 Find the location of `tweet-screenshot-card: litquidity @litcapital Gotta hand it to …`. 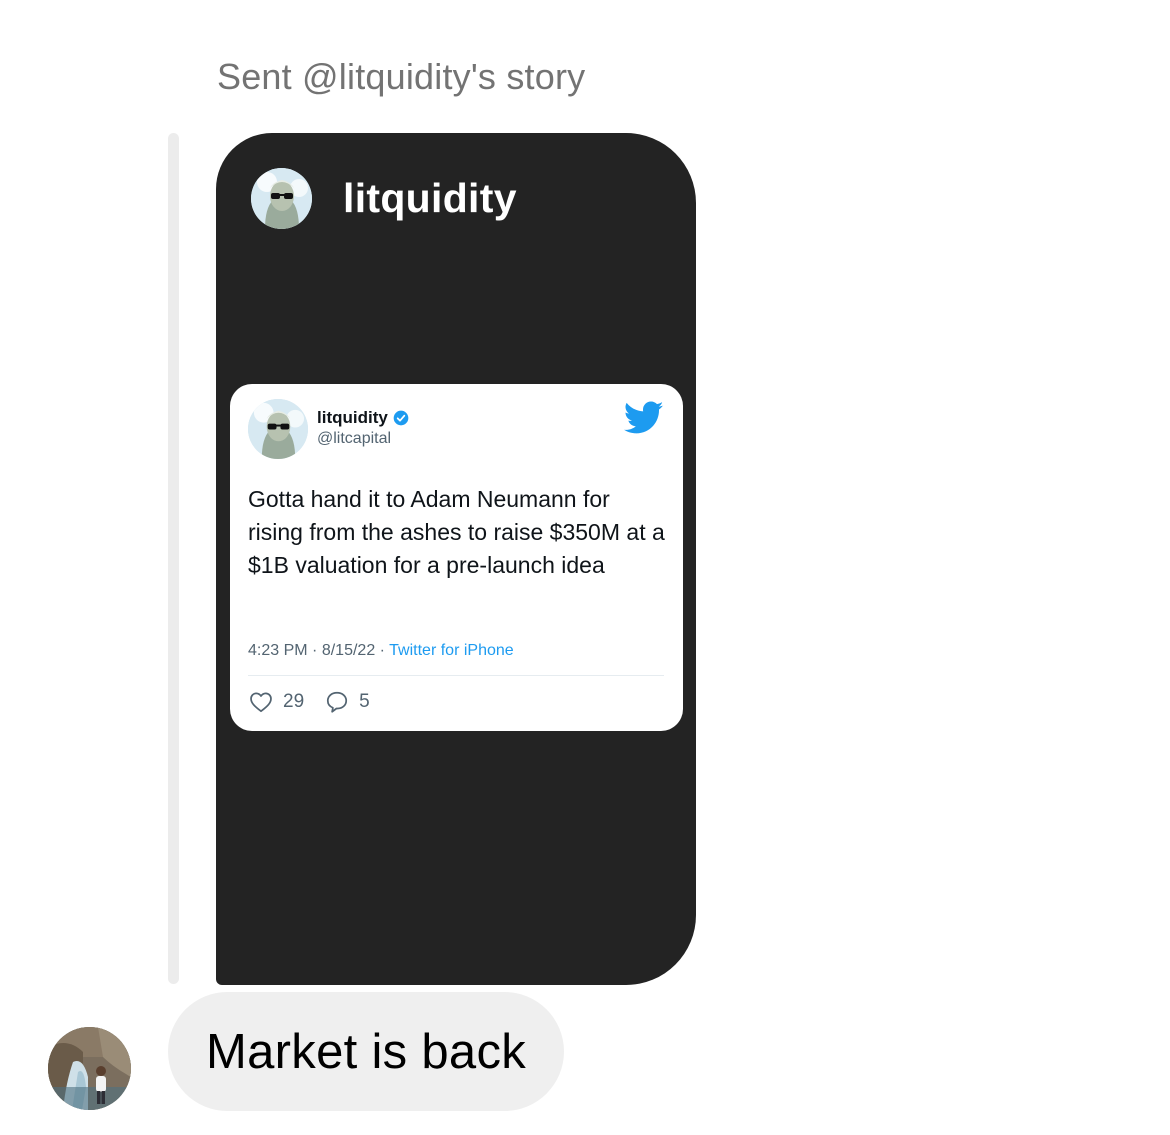

tweet-screenshot-card: litquidity @litcapital Gotta hand it to … is located at coordinates (456, 557).